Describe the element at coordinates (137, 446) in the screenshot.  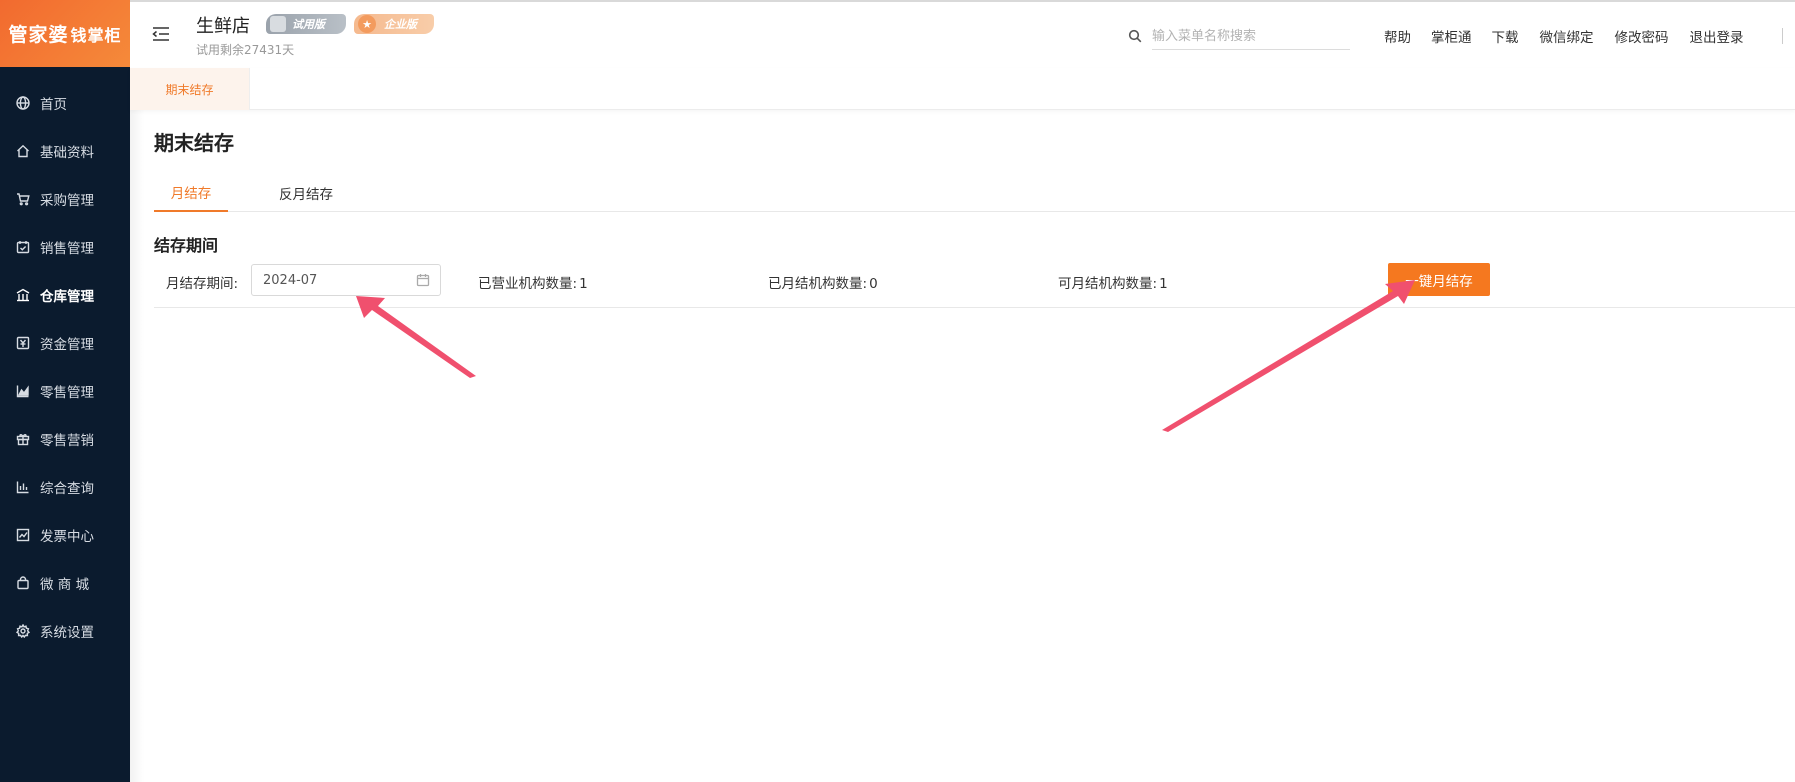
I see `content-shadow` at that location.